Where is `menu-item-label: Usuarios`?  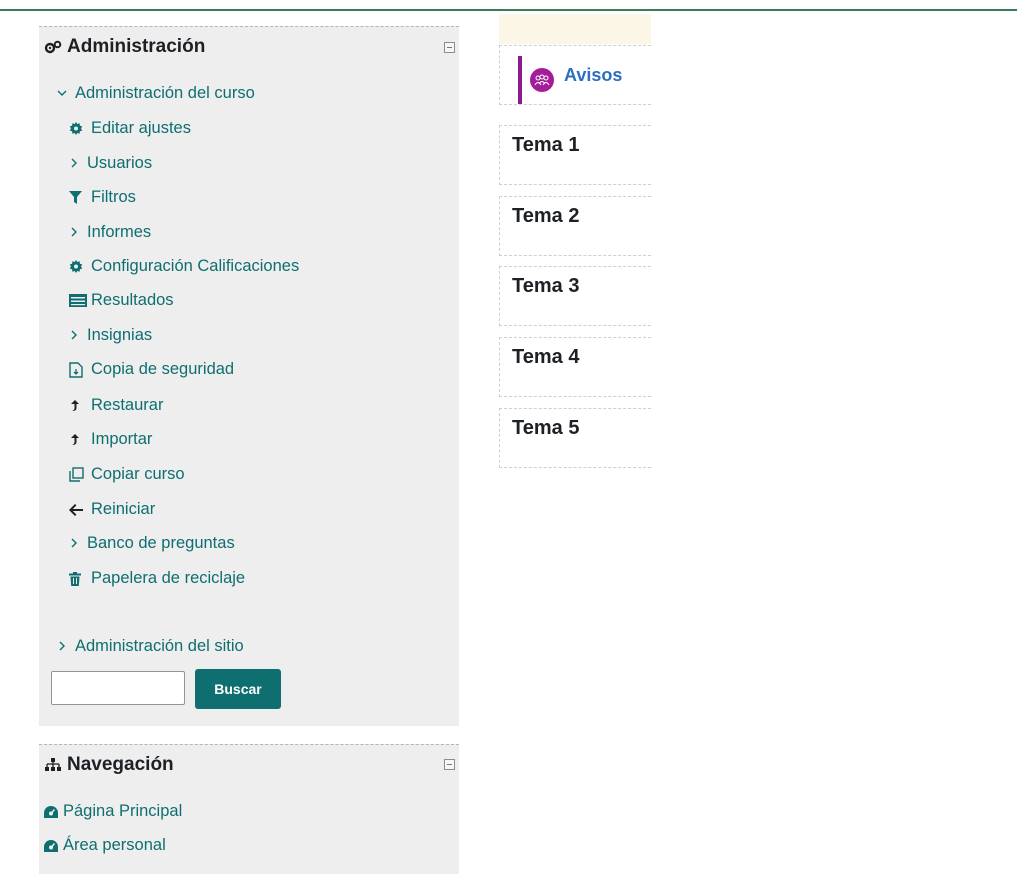
menu-item-label: Usuarios is located at coordinates (120, 163).